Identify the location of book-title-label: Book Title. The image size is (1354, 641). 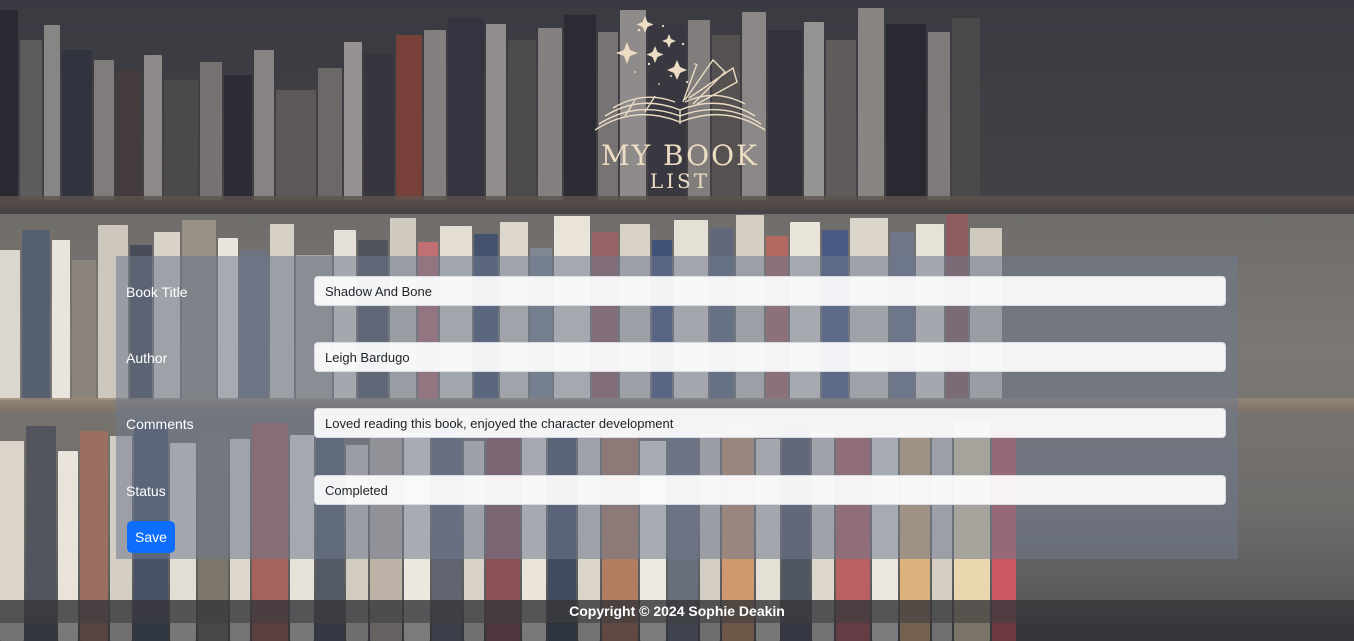
(157, 292).